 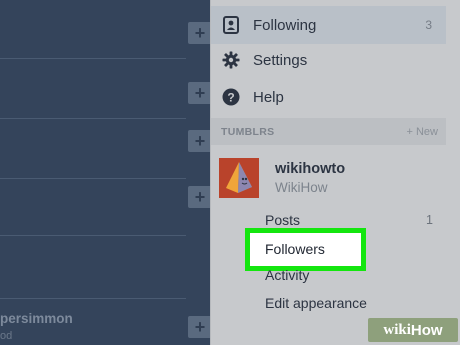 What do you see at coordinates (248, 131) in the screenshot?
I see `section-title: TUMBLRS` at bounding box center [248, 131].